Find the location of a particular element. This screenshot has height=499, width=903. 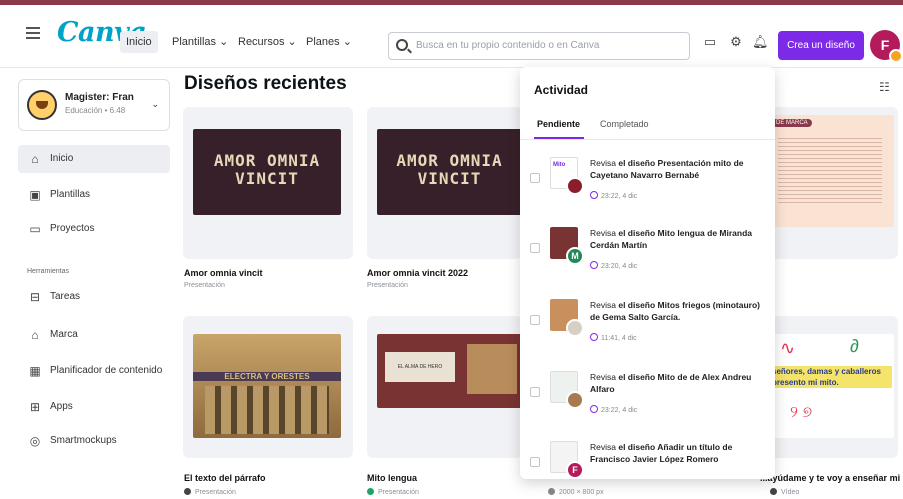

activity-time: 23:20, 4 dic is located at coordinates (613, 265).